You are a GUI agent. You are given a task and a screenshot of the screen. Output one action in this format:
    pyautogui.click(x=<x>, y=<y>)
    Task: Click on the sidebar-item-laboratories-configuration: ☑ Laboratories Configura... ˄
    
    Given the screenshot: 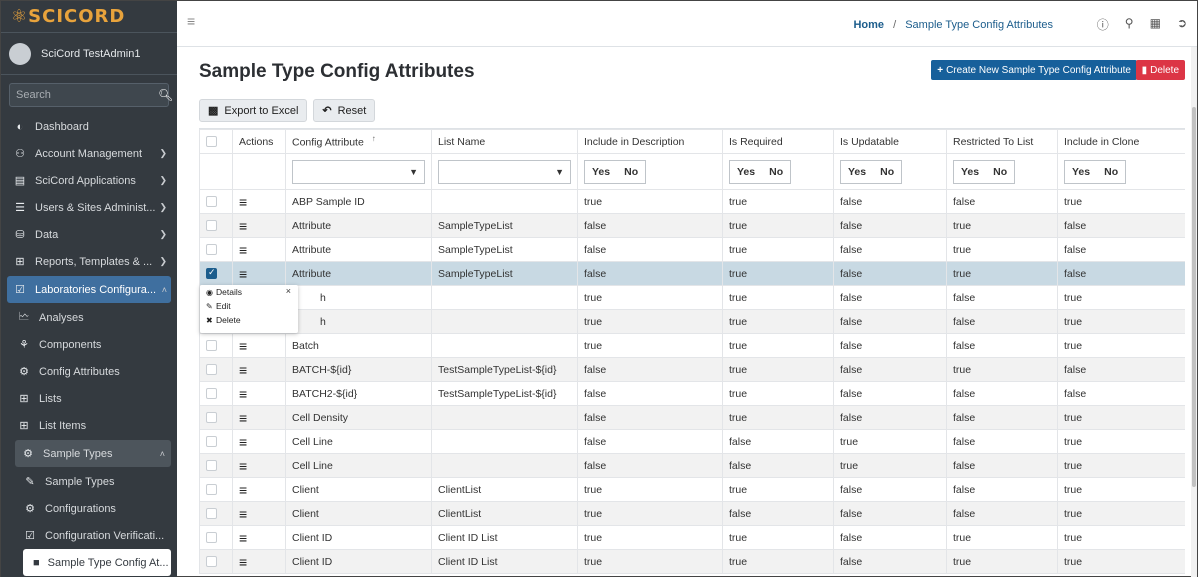 What is the action you would take?
    pyautogui.click(x=89, y=289)
    